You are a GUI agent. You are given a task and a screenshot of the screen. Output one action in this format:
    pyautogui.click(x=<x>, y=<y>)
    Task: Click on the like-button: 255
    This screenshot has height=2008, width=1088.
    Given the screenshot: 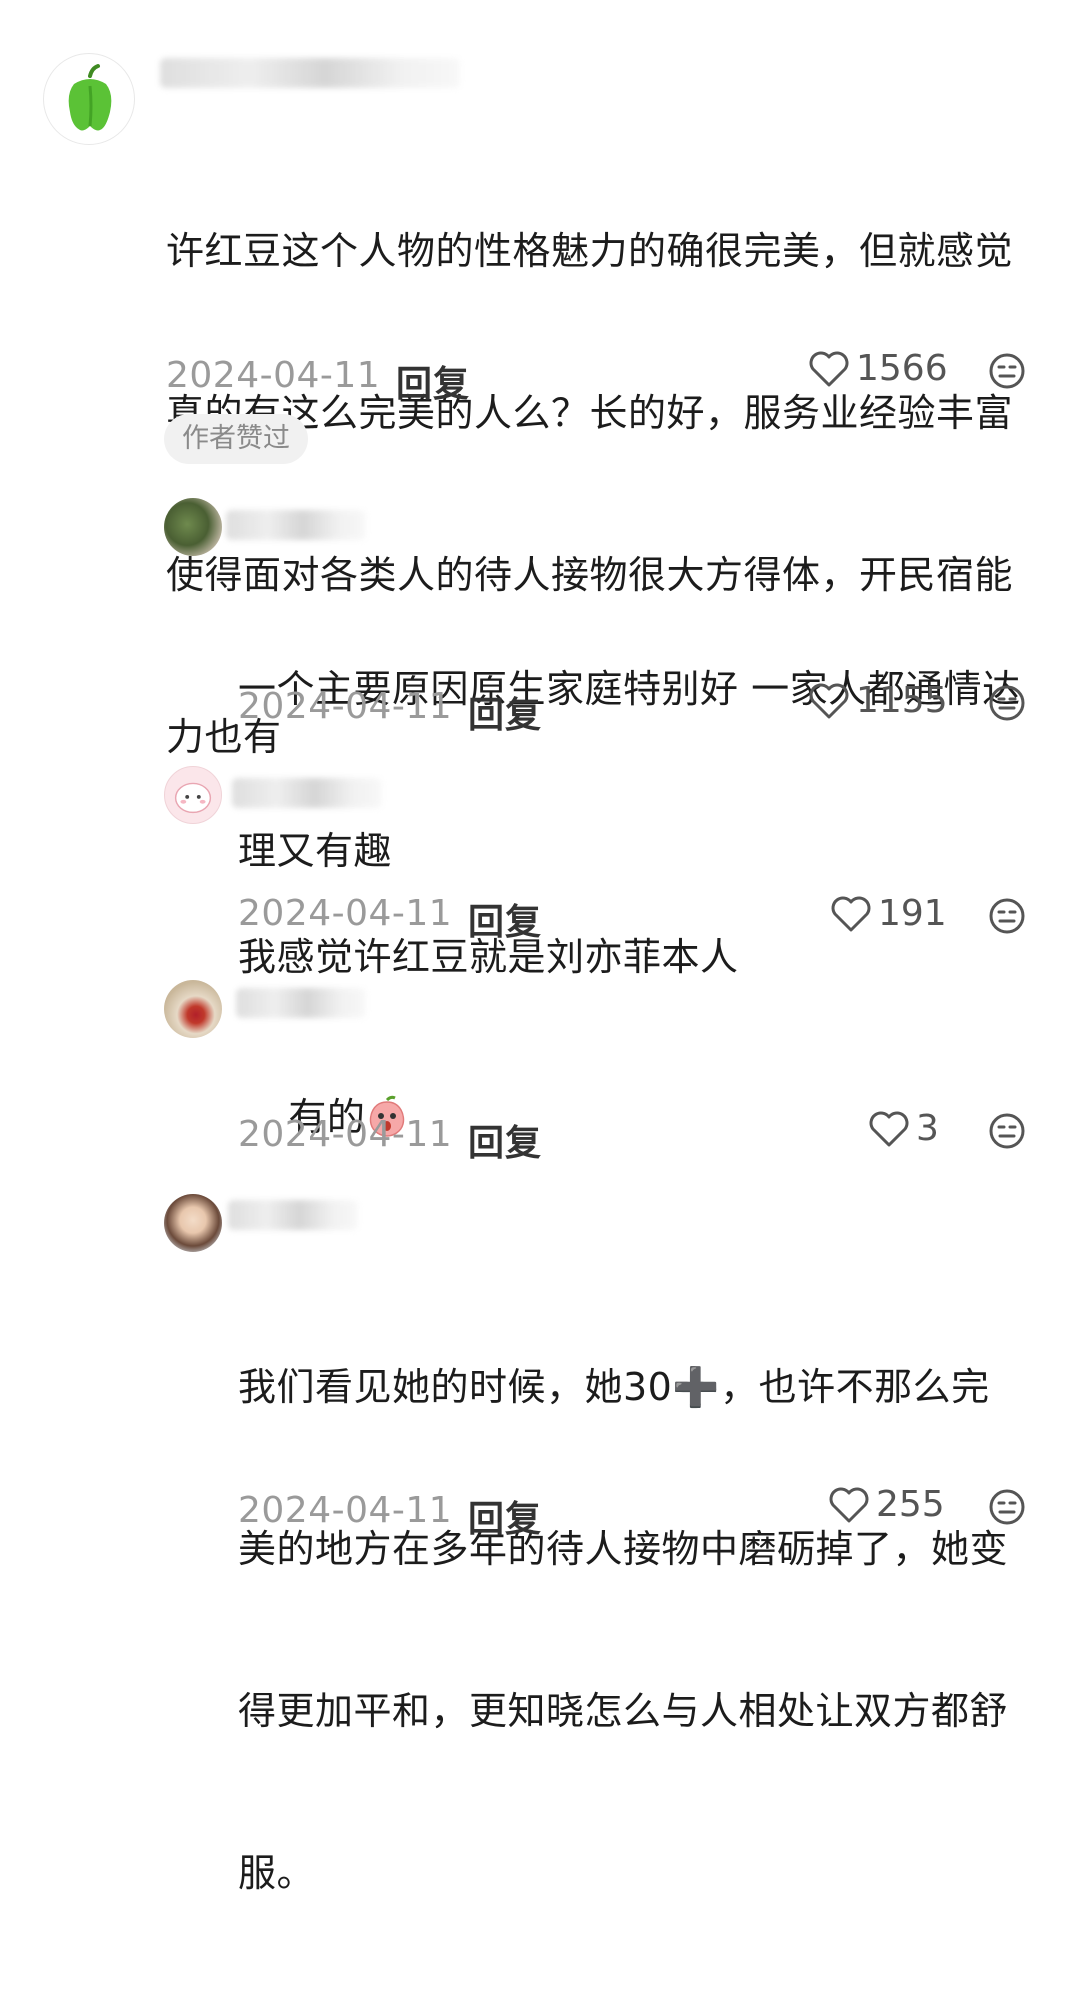 What is the action you would take?
    pyautogui.click(x=886, y=1504)
    